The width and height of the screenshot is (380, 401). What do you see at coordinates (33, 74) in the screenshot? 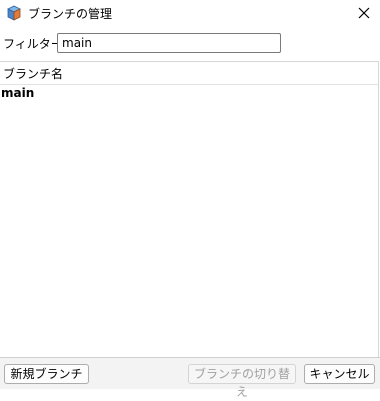
I see `column-header-label: ブランチ名` at bounding box center [33, 74].